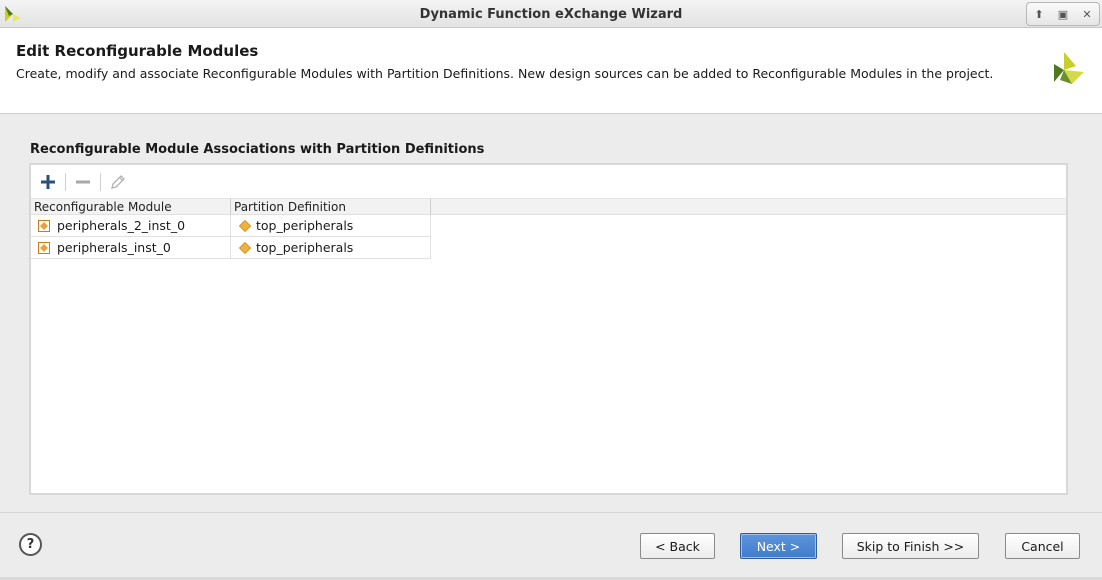 The width and height of the screenshot is (1102, 580). I want to click on window-controls: ⬆ ▣ ✕, so click(1063, 14).